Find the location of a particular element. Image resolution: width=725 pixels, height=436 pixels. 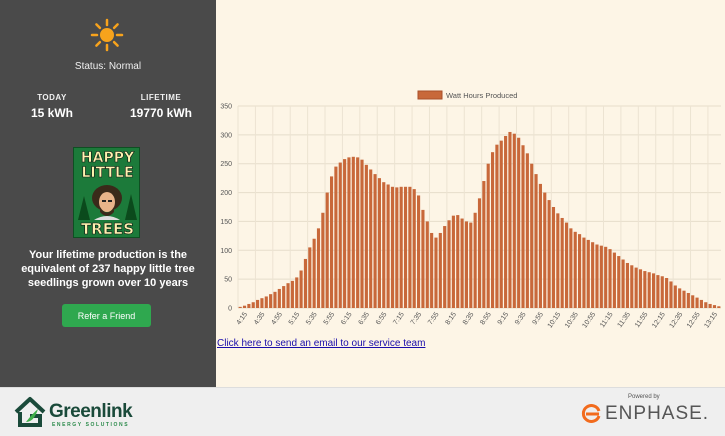

bar-10:35 is located at coordinates (575, 269).